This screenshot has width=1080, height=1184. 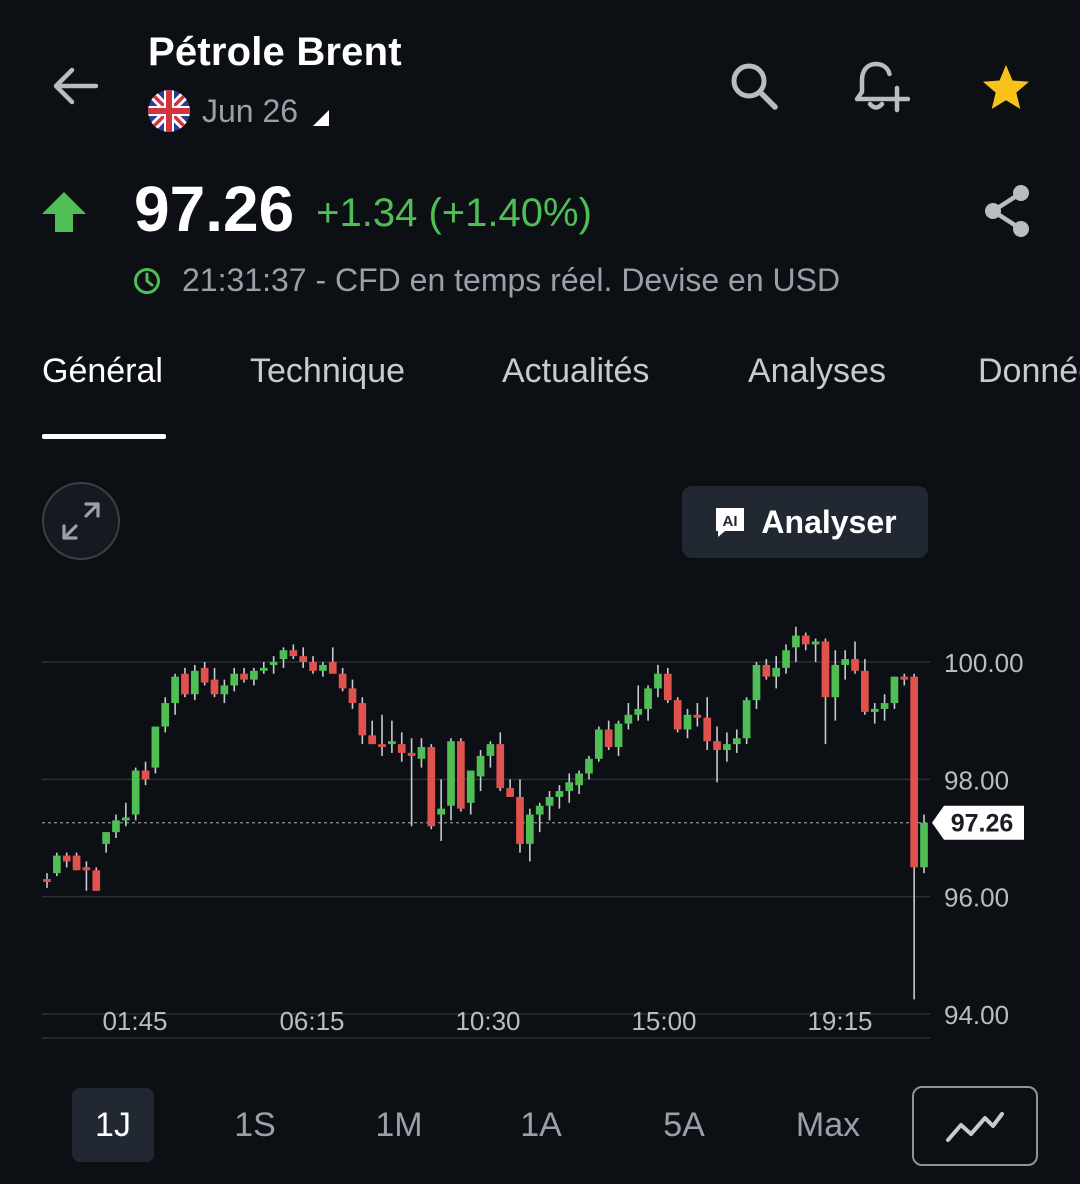 What do you see at coordinates (134, 1021) in the screenshot?
I see `x-tick-label: 01:45` at bounding box center [134, 1021].